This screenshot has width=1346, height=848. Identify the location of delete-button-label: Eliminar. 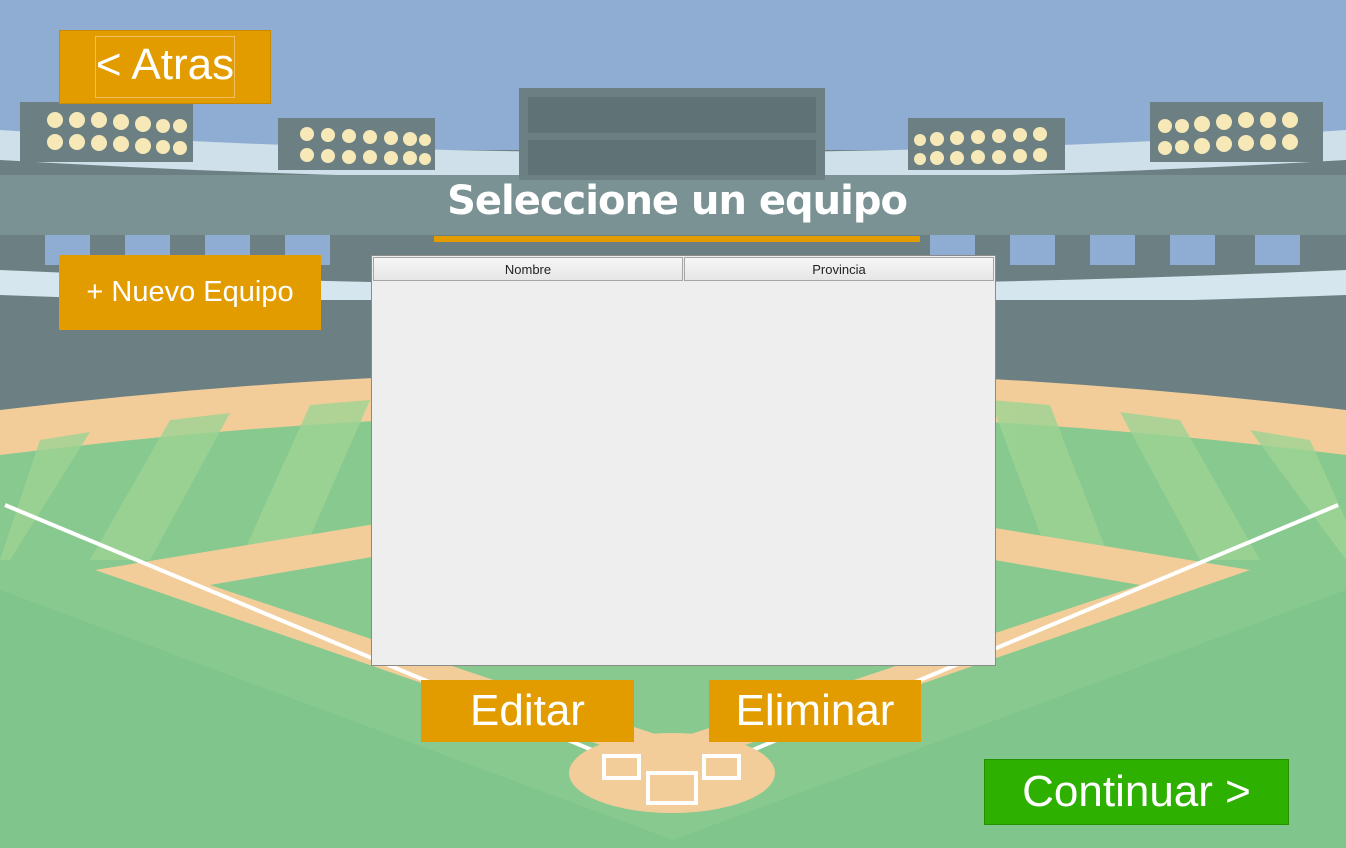
(815, 710).